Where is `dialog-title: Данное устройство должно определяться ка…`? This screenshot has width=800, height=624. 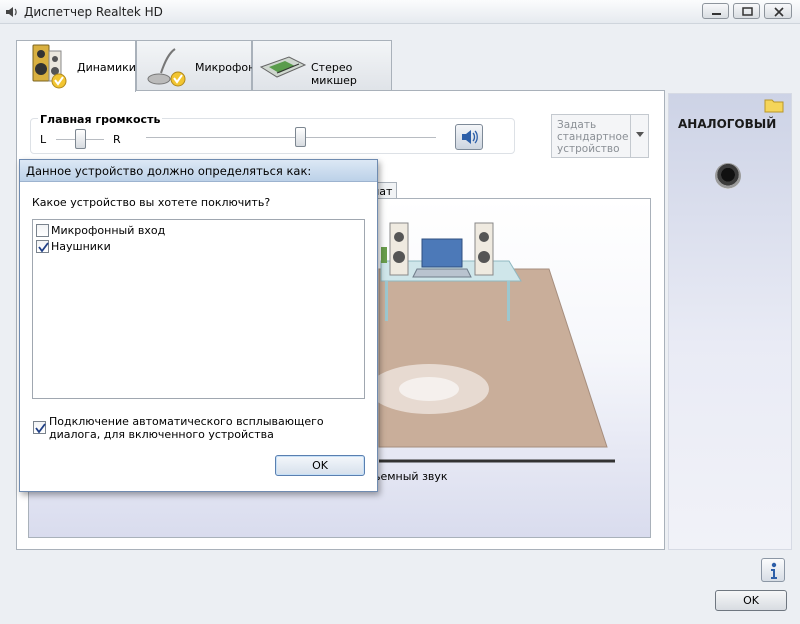
dialog-title: Данное устройство должно определяться ка… is located at coordinates (198, 171).